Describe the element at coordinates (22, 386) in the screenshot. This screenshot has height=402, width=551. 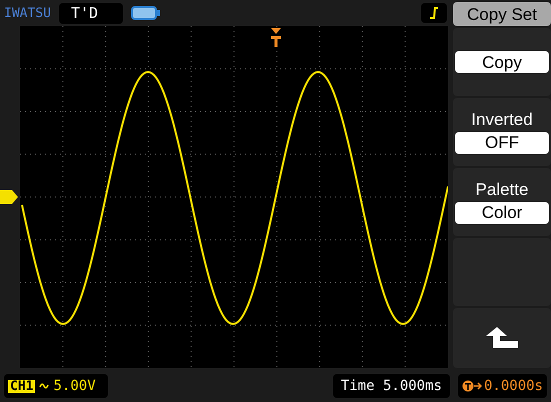
I see `channel-label: CH1` at that location.